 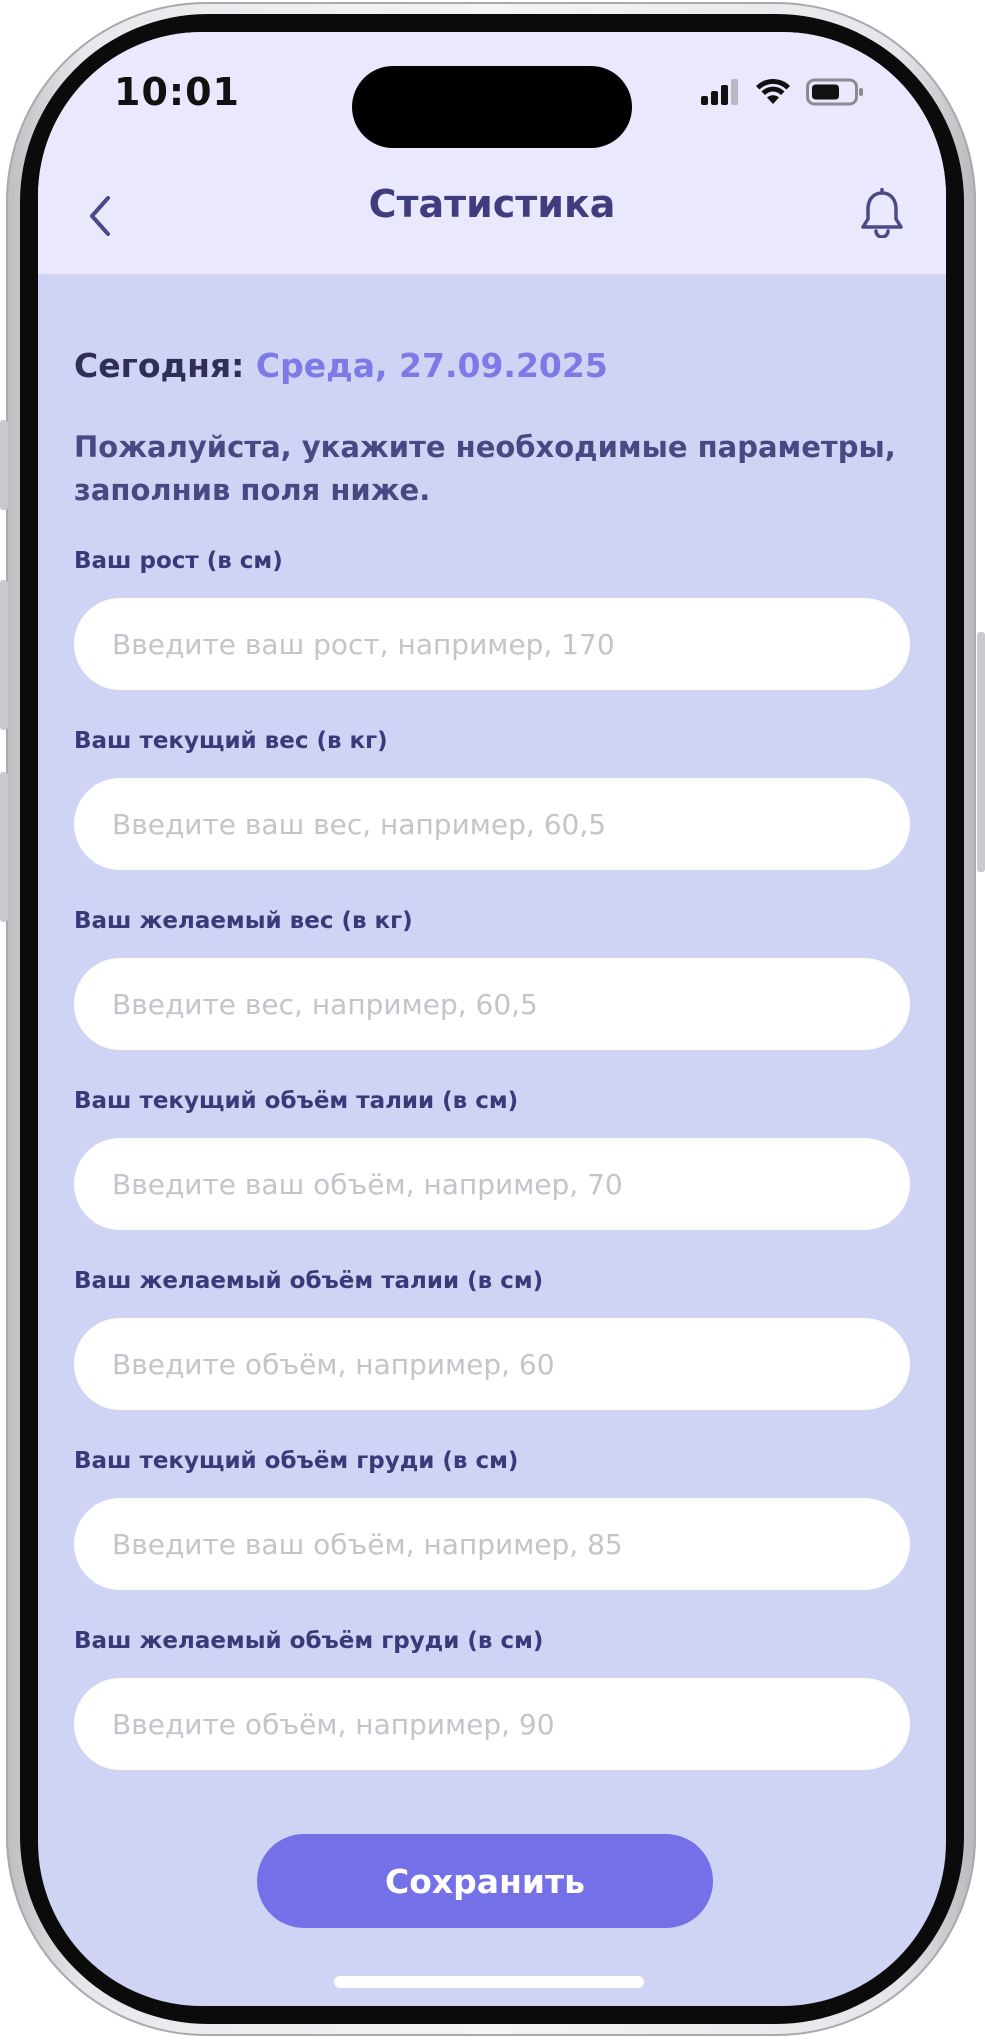 What do you see at coordinates (309, 1281) in the screenshot?
I see `target-waist-label: Ваш желаемый объём талии (в см)` at bounding box center [309, 1281].